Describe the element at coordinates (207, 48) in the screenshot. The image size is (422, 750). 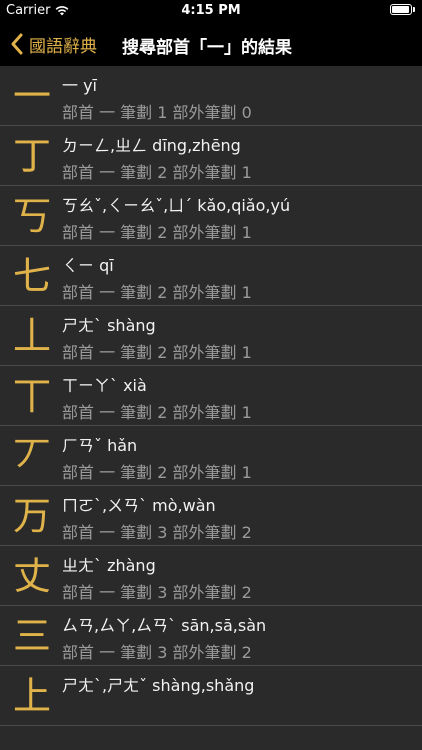
I see `page-title: 搜尋部首「一」的結果` at that location.